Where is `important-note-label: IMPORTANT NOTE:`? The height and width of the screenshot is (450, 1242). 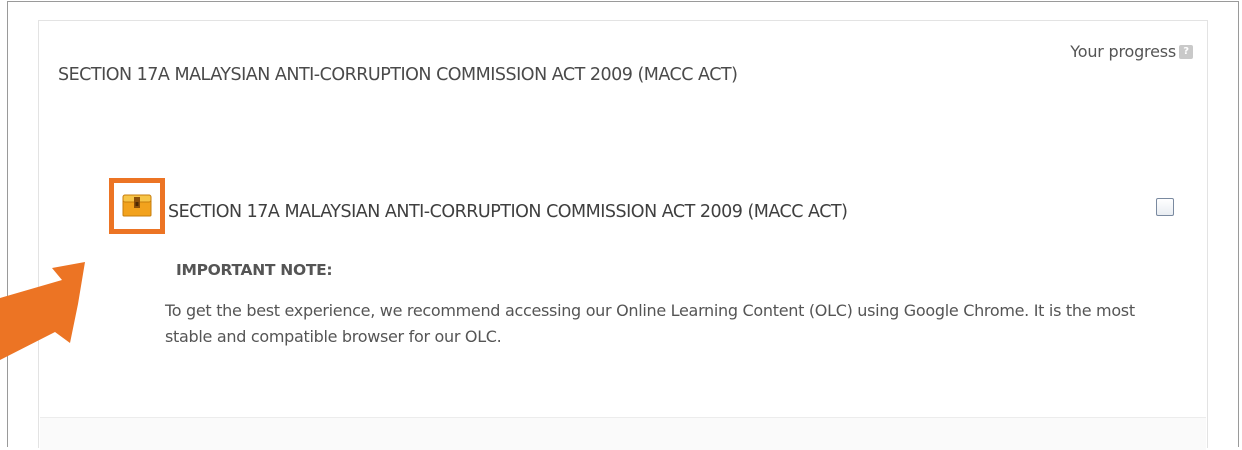
important-note-label: IMPORTANT NOTE: is located at coordinates (254, 270).